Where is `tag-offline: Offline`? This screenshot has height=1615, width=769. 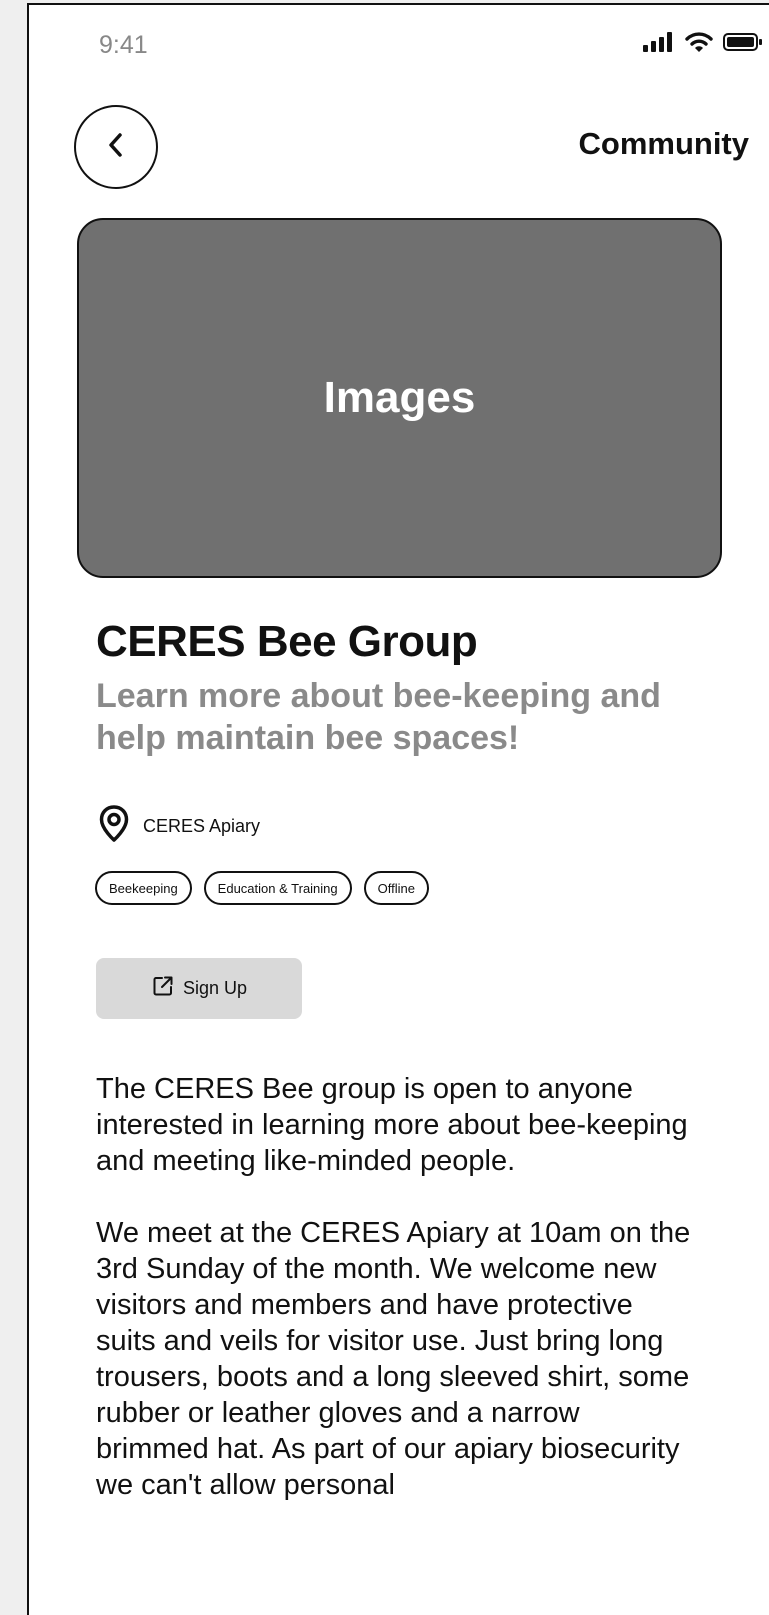 tag-offline: Offline is located at coordinates (396, 888).